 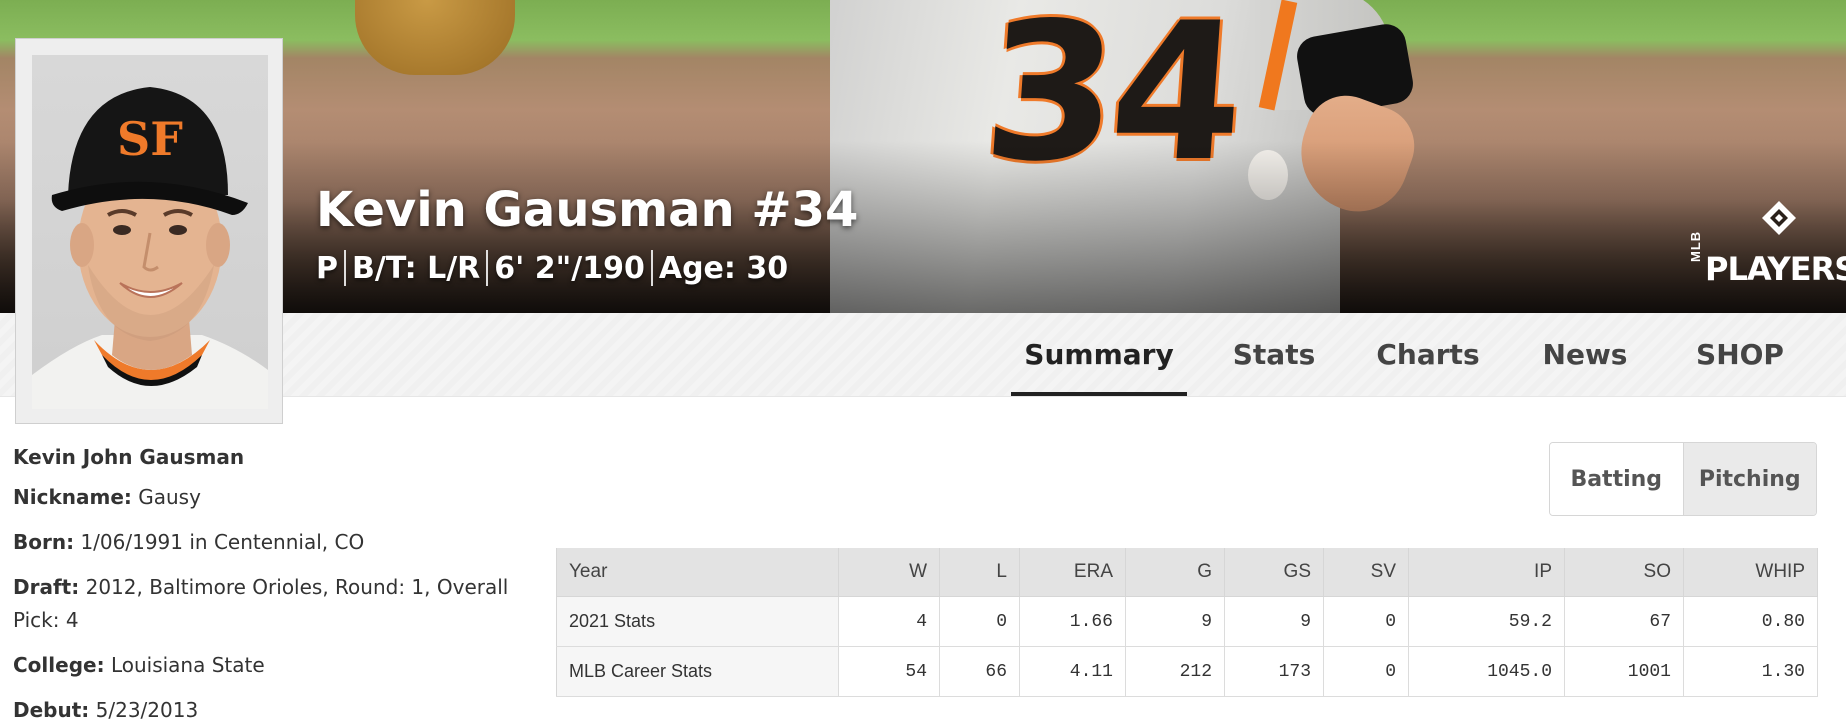 I want to click on bio-college: College: Louisiana State, so click(x=263, y=665).